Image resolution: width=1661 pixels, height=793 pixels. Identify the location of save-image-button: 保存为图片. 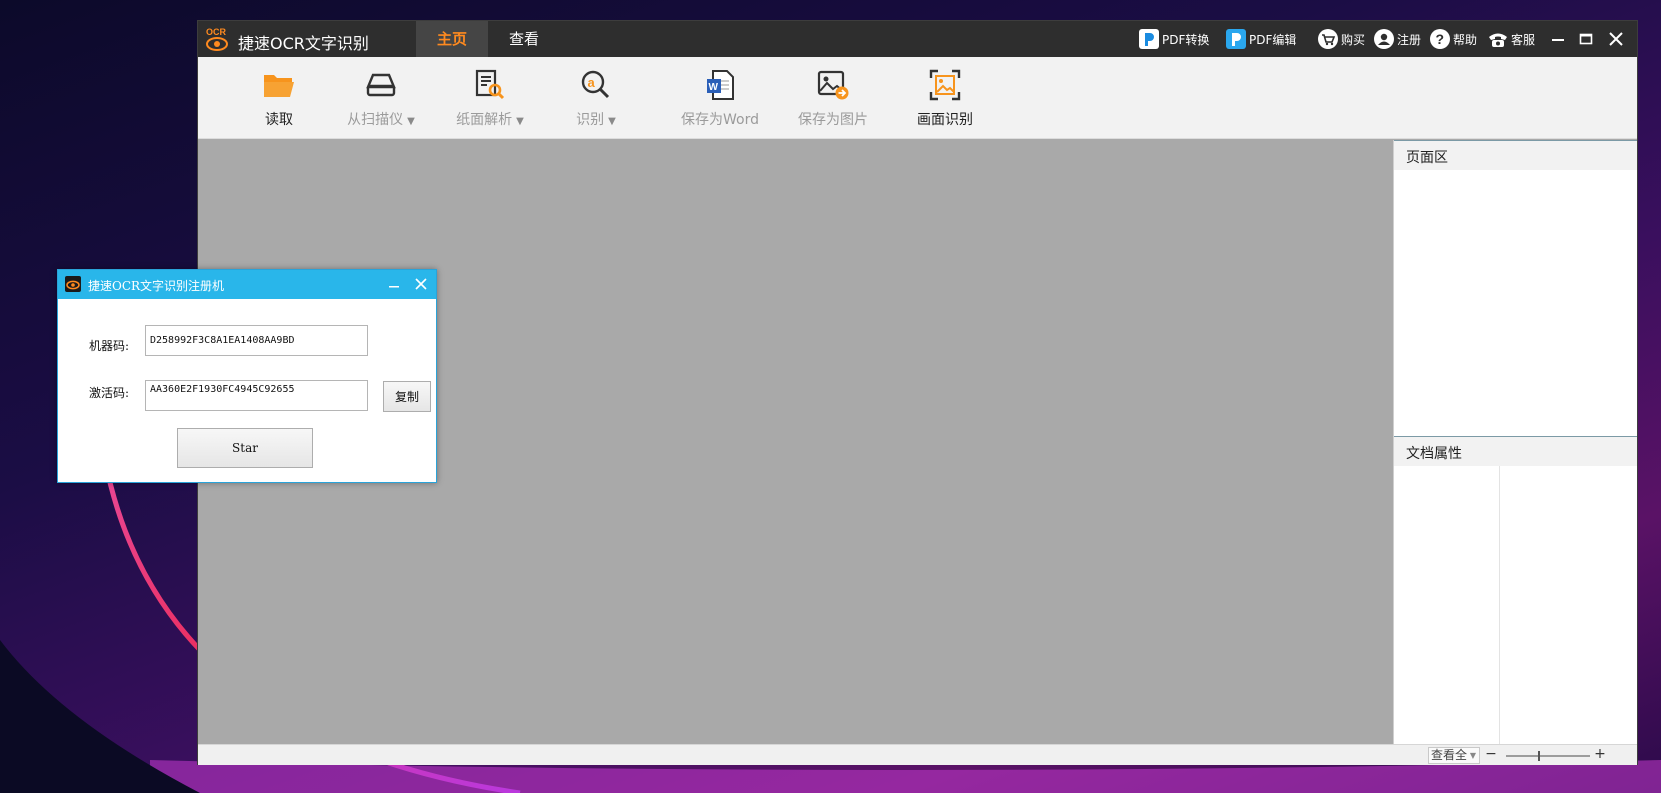
(833, 101).